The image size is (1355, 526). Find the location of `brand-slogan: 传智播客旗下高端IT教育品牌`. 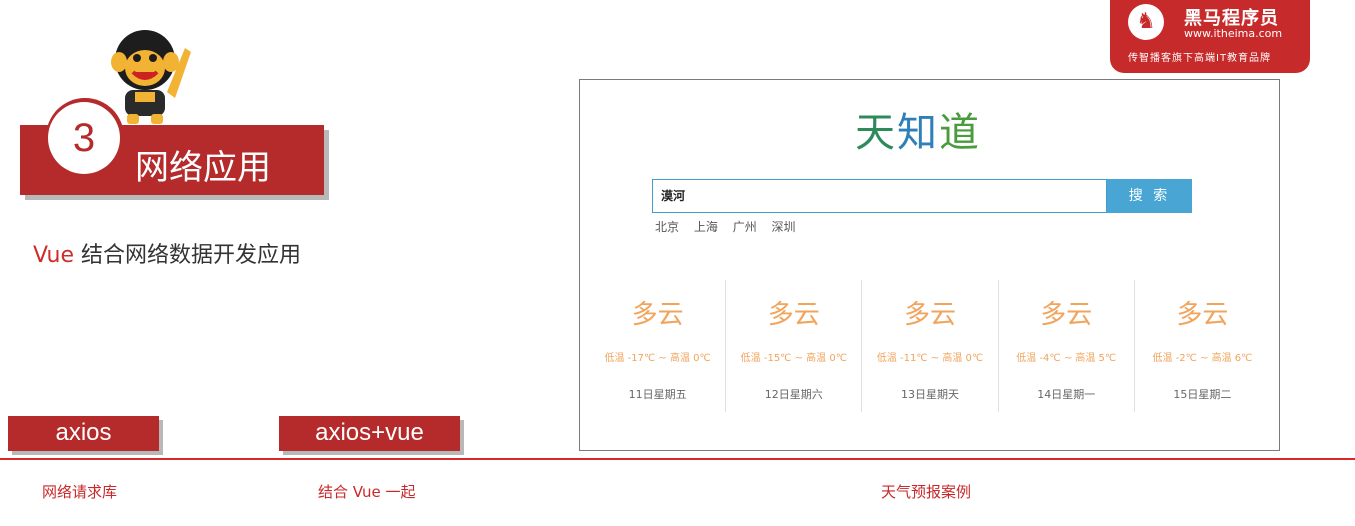

brand-slogan: 传智播客旗下高端IT教育品牌 is located at coordinates (1200, 58).